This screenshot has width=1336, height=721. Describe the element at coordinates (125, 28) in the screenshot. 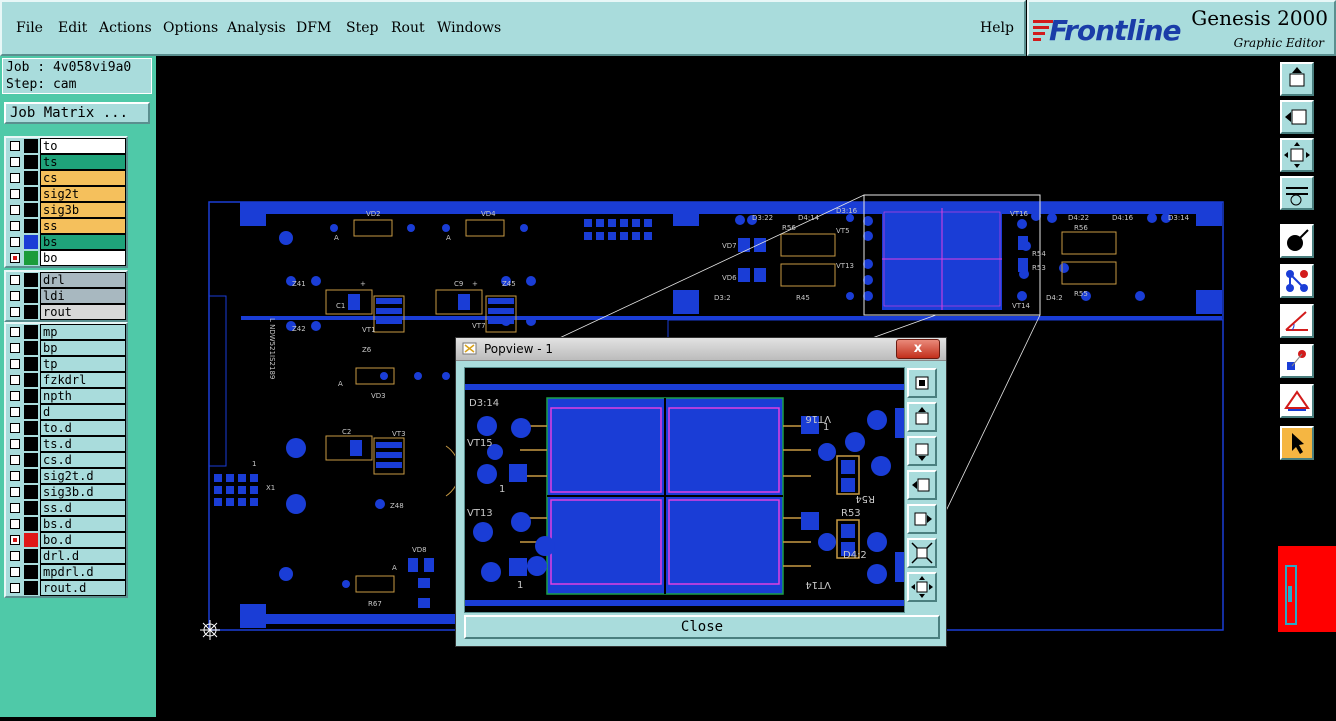

I see `menu-actions: Actions` at that location.